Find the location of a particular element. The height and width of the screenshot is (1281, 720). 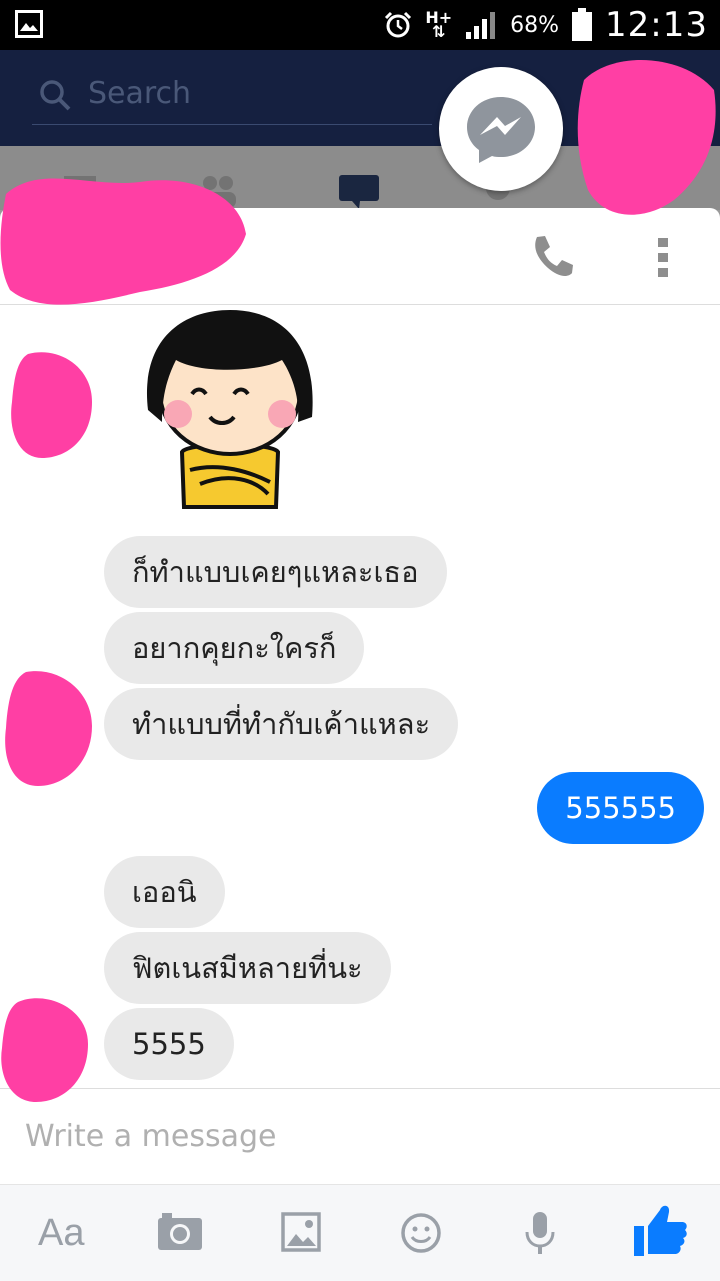

battery-percent: 68% is located at coordinates (535, 25).